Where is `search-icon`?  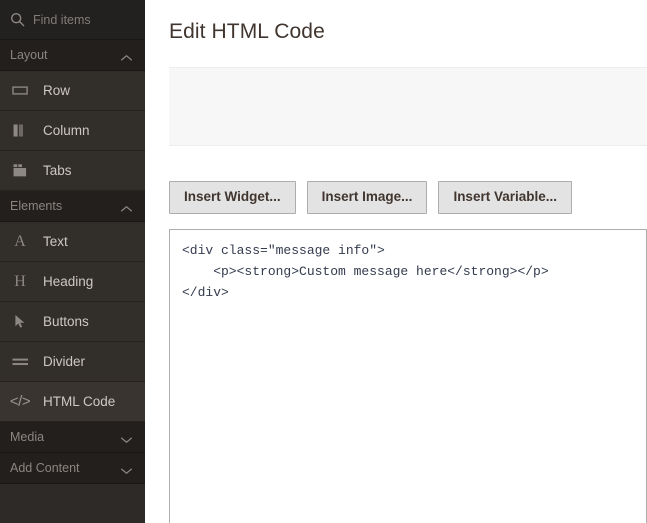
search-icon is located at coordinates (17, 19).